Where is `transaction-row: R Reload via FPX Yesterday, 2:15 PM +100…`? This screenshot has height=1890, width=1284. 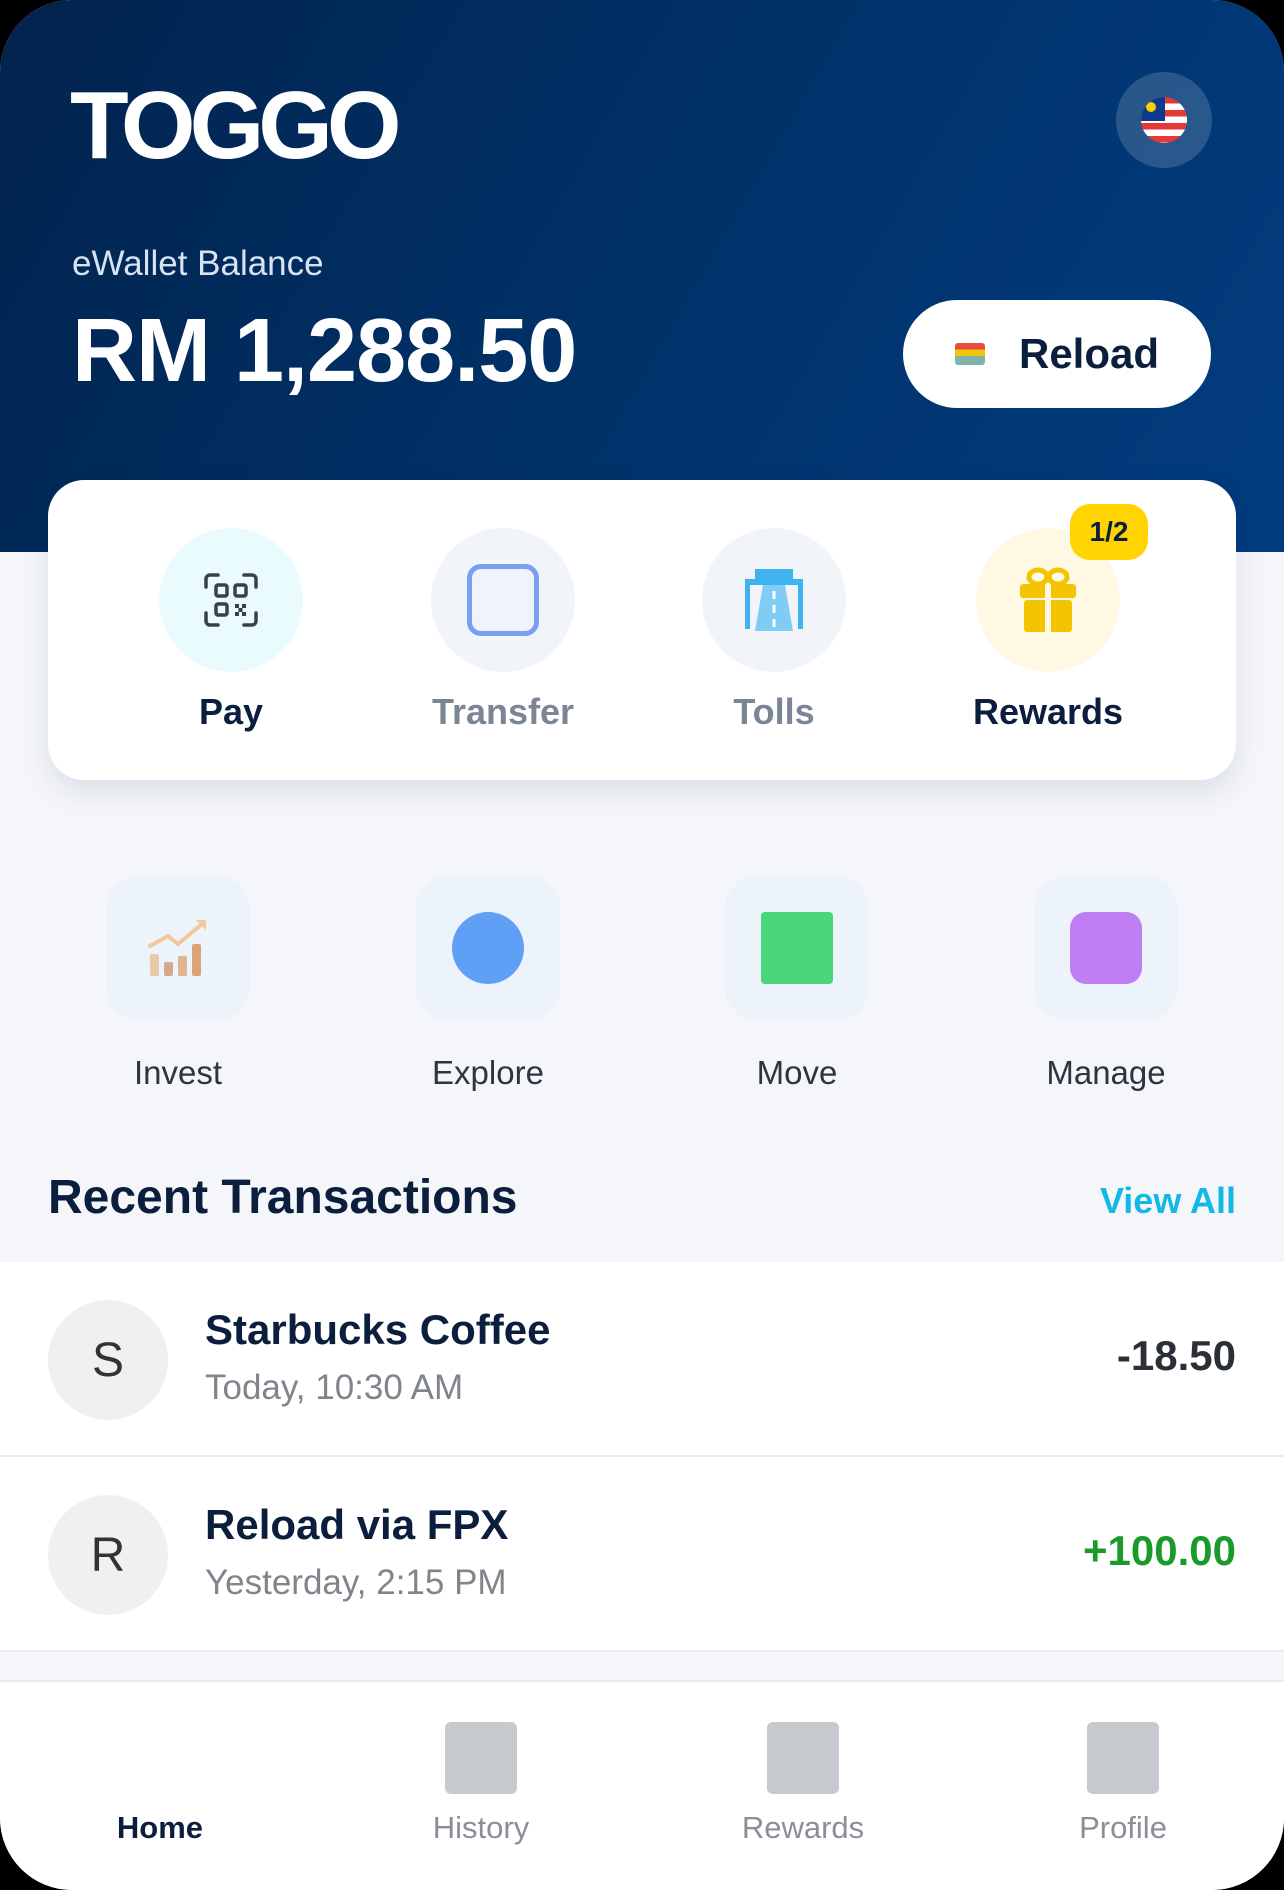
transaction-row: R Reload via FPX Yesterday, 2:15 PM +100… is located at coordinates (642, 1554).